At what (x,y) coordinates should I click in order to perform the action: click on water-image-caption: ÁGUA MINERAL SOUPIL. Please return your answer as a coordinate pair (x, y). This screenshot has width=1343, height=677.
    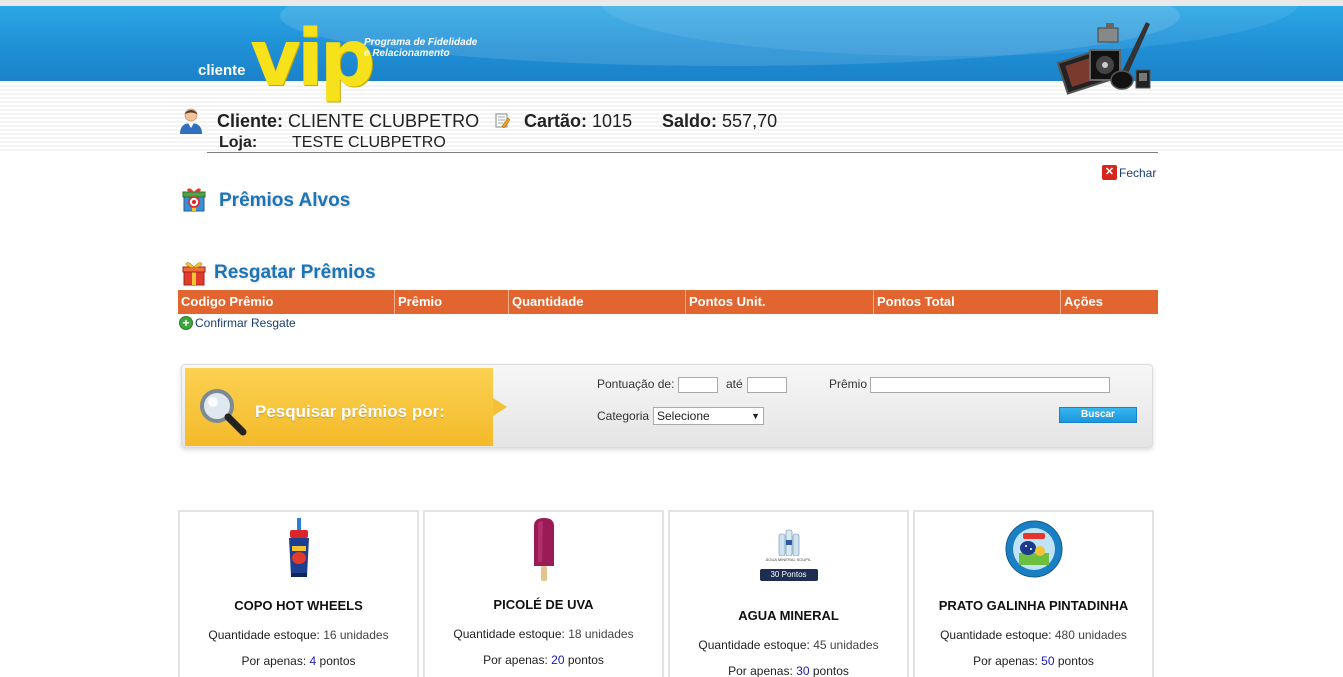
    Looking at the image, I should click on (788, 559).